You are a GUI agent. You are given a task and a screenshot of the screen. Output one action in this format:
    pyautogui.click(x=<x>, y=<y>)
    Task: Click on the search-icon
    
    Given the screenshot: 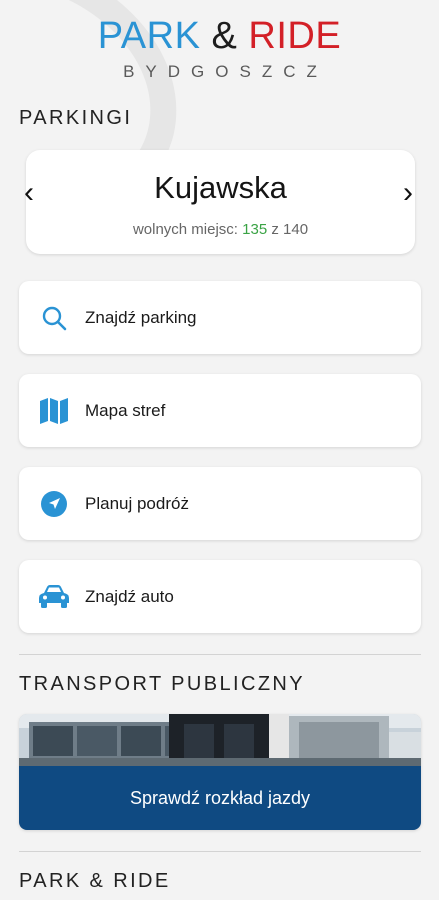 What is the action you would take?
    pyautogui.click(x=54, y=318)
    